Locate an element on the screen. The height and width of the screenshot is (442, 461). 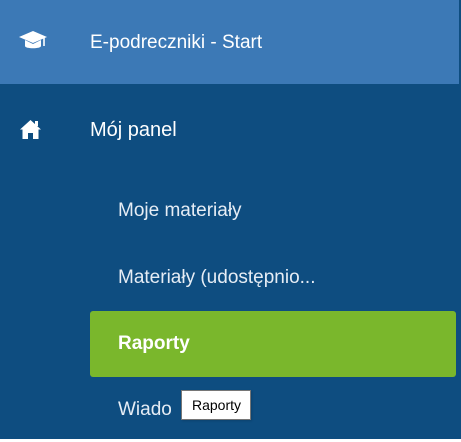
nav-item-reports: Raporty is located at coordinates (273, 344).